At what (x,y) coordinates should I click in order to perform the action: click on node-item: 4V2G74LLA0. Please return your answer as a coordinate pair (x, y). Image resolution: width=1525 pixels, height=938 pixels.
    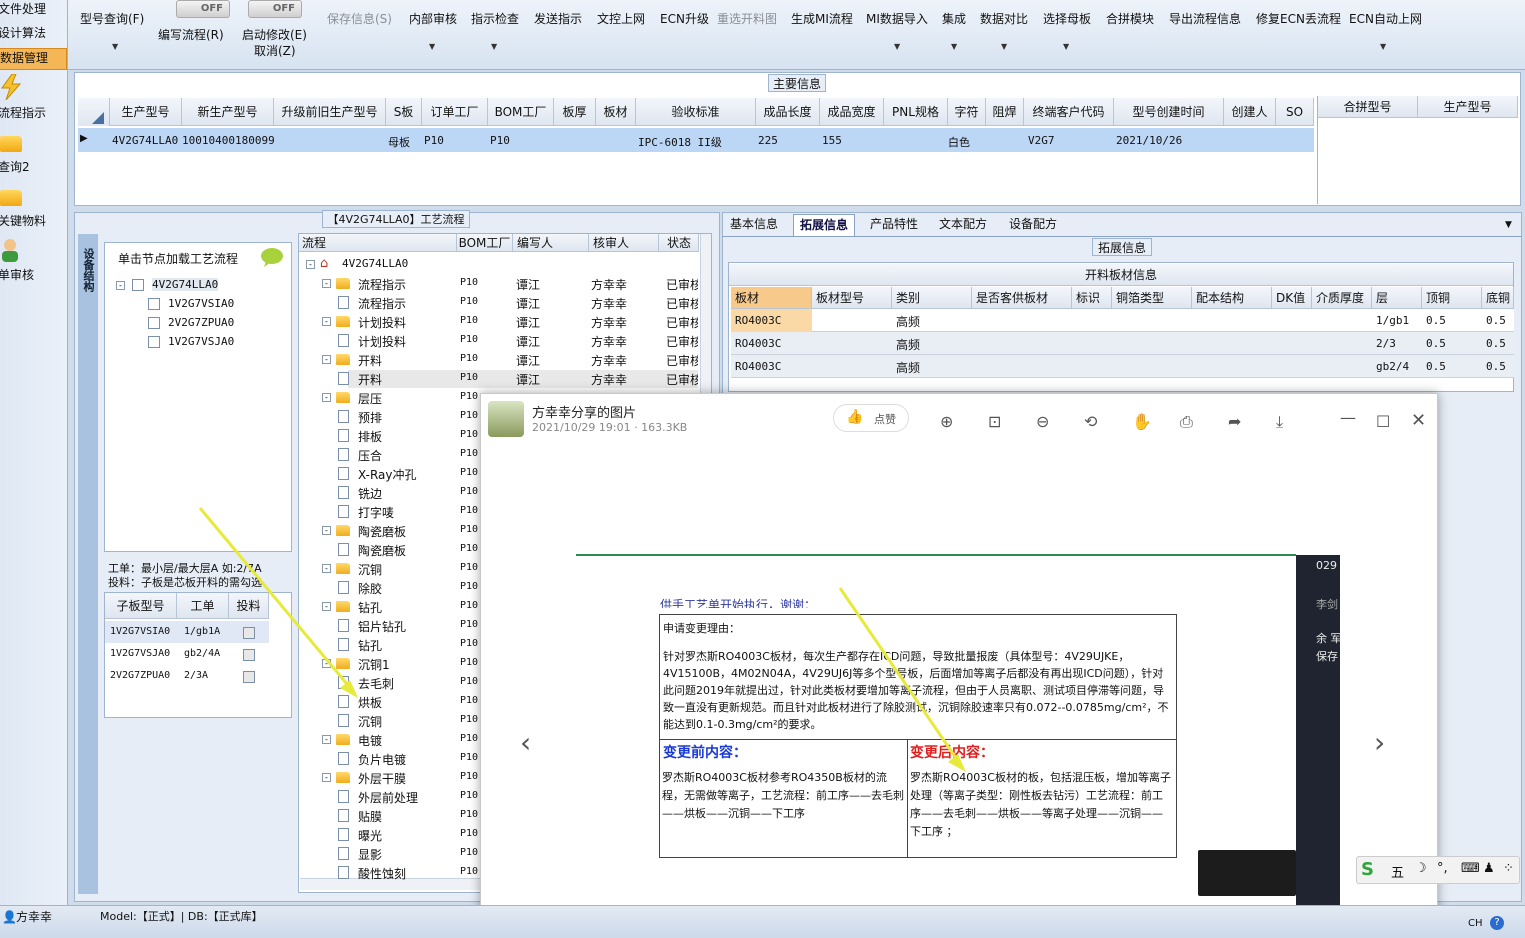
    Looking at the image, I should click on (185, 284).